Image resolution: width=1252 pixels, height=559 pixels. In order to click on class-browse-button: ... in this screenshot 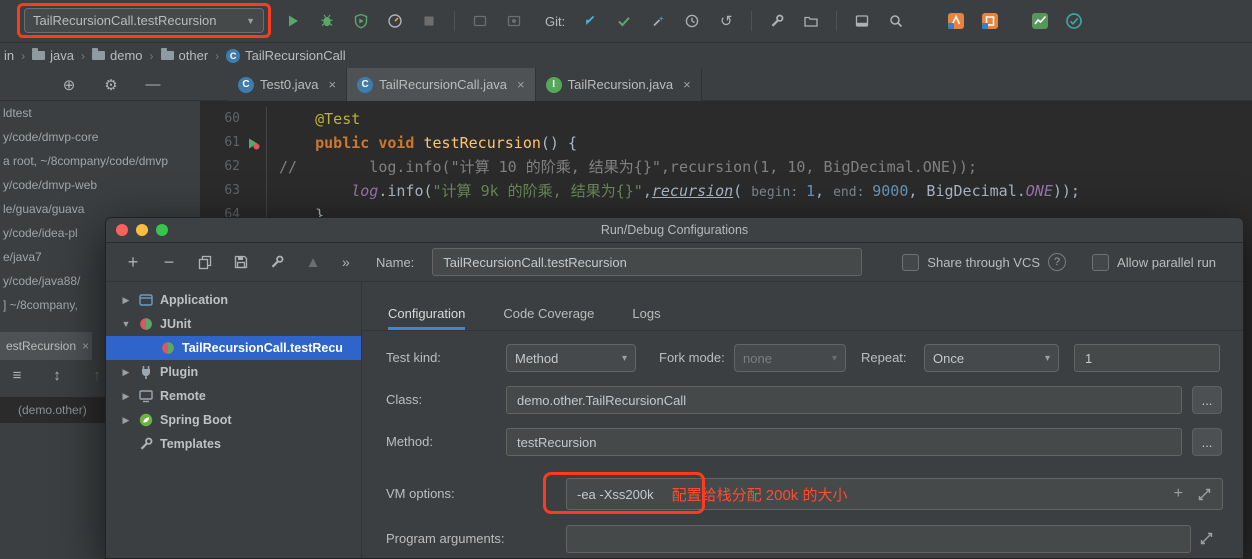, I will do `click(1207, 400)`.